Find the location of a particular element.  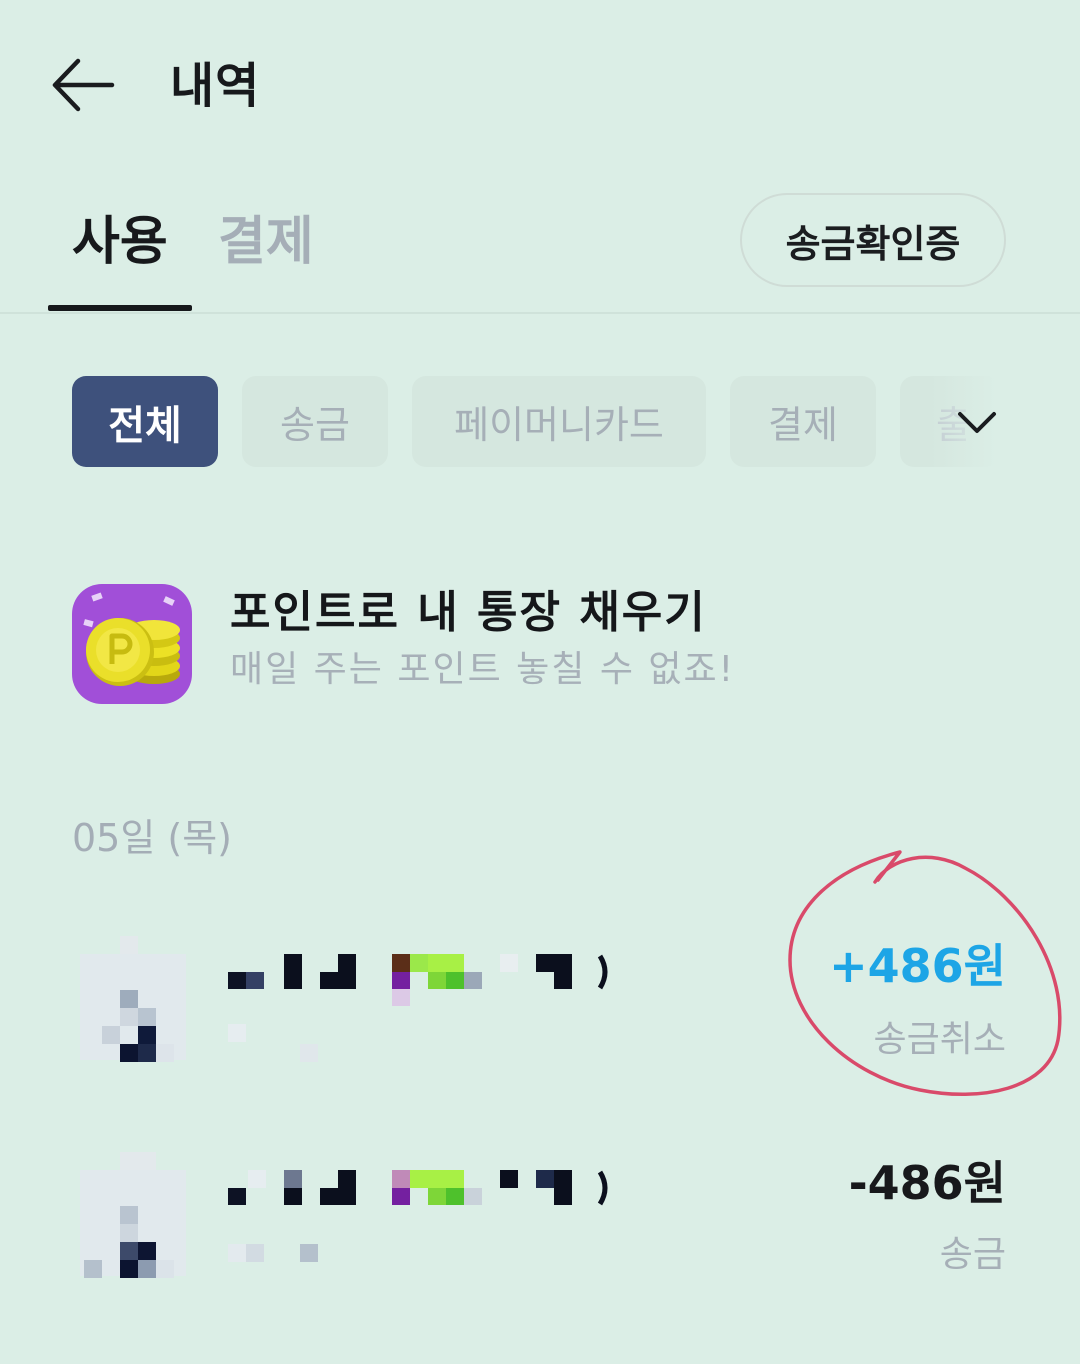

tab-payment: 결제 is located at coordinates (266, 242).